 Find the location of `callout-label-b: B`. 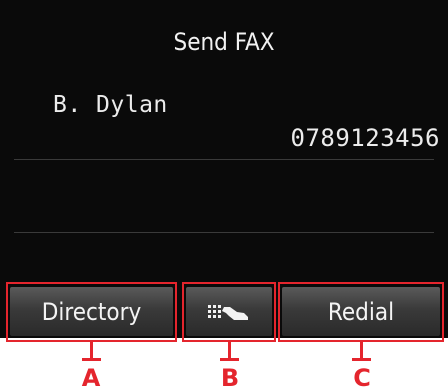

callout-label-b: B is located at coordinates (230, 378).